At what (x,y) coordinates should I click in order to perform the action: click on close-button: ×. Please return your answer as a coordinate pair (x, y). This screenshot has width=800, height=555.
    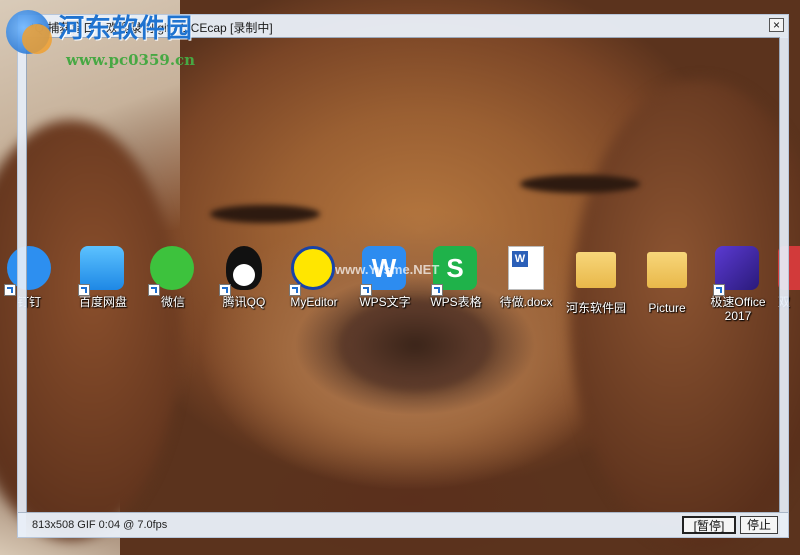
    Looking at the image, I should click on (776, 25).